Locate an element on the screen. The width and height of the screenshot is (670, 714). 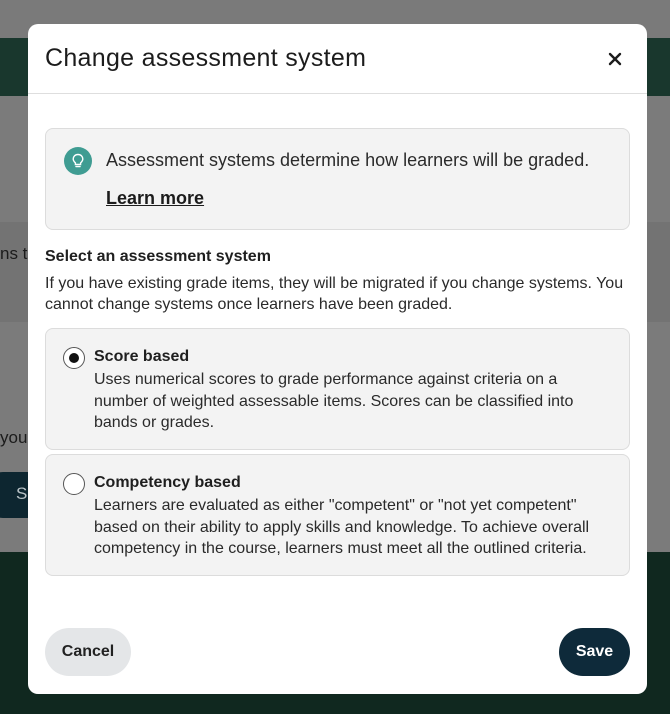
radio-selected-dot is located at coordinates (74, 358).